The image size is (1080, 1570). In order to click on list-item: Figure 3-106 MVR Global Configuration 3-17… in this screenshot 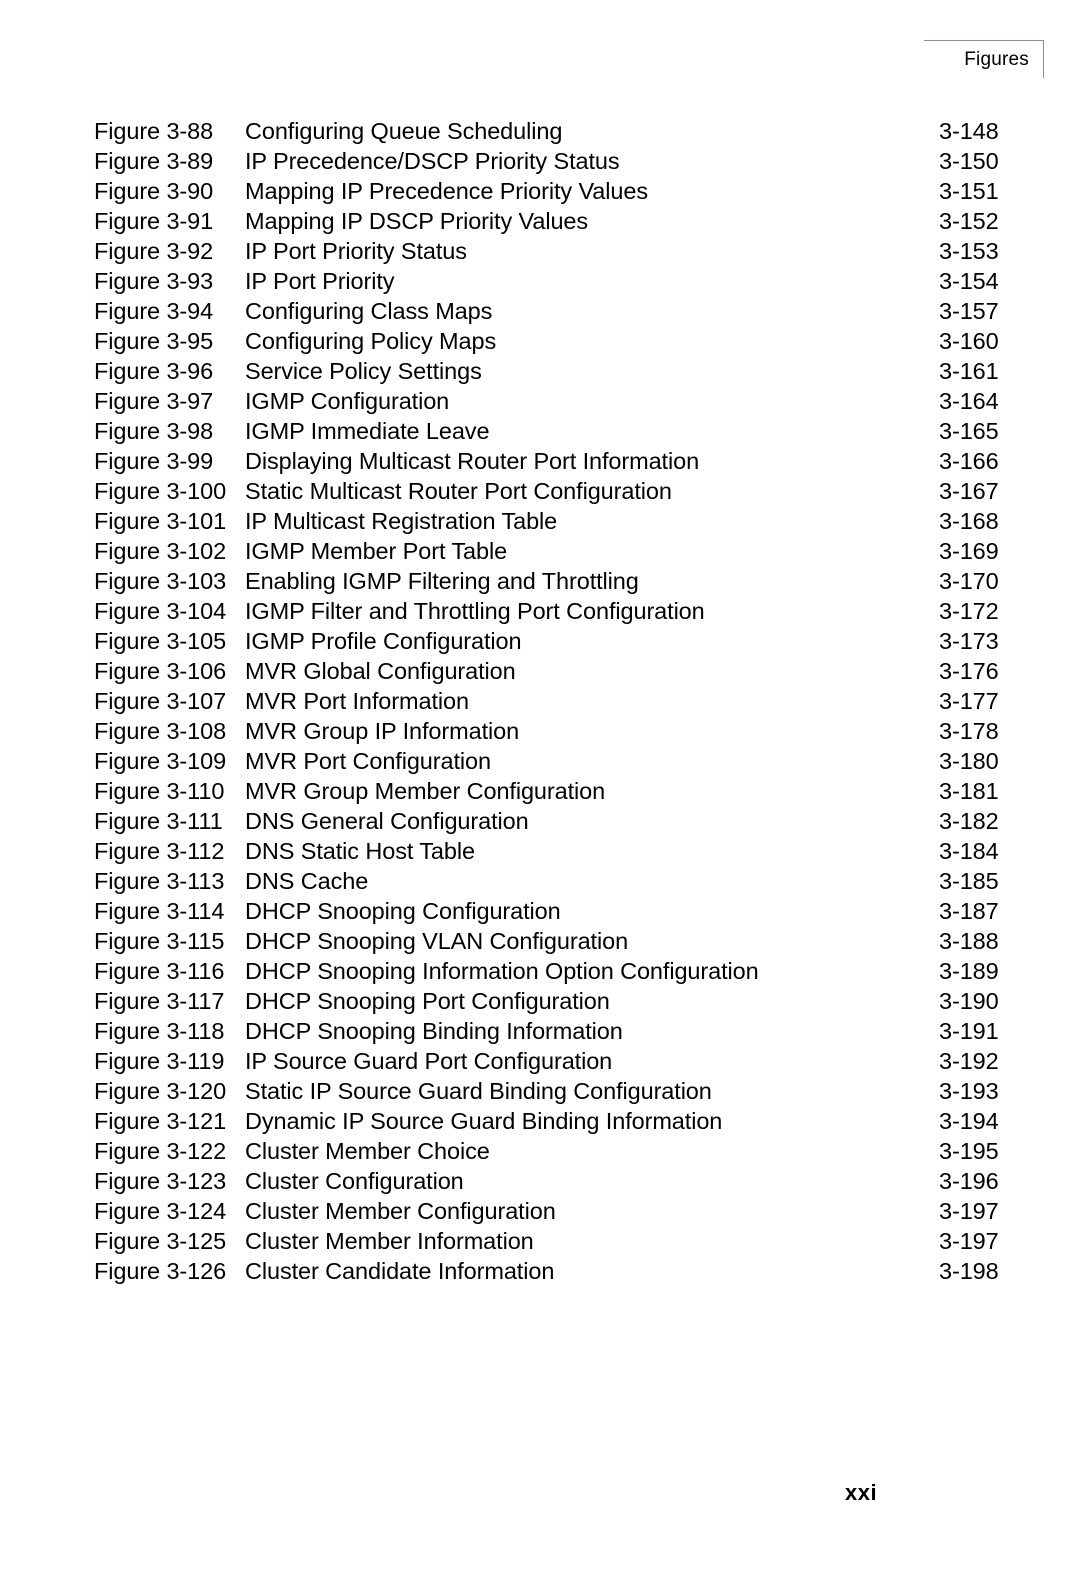, I will do `click(550, 671)`.